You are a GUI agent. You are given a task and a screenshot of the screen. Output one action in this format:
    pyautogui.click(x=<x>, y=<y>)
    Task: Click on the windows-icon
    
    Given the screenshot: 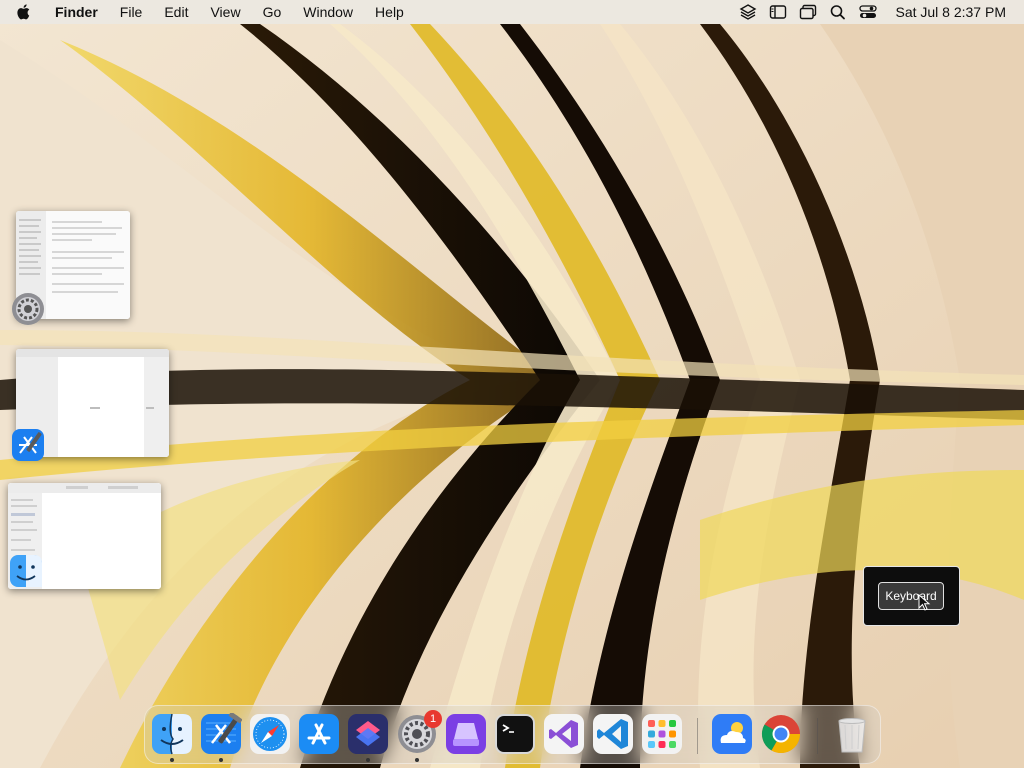 What is the action you would take?
    pyautogui.click(x=808, y=12)
    